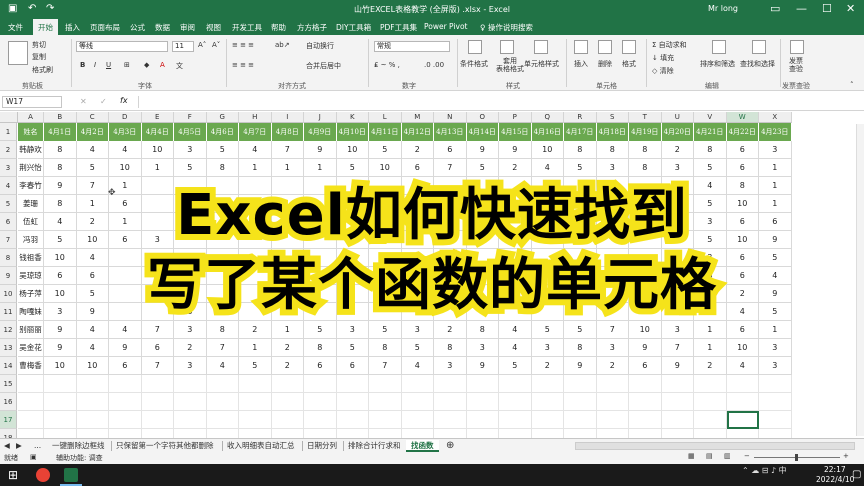 The height and width of the screenshot is (486, 864). Describe the element at coordinates (764, 470) in the screenshot. I see `tray-icons: ⌃ ☁ ⊟ ♪ 中` at that location.